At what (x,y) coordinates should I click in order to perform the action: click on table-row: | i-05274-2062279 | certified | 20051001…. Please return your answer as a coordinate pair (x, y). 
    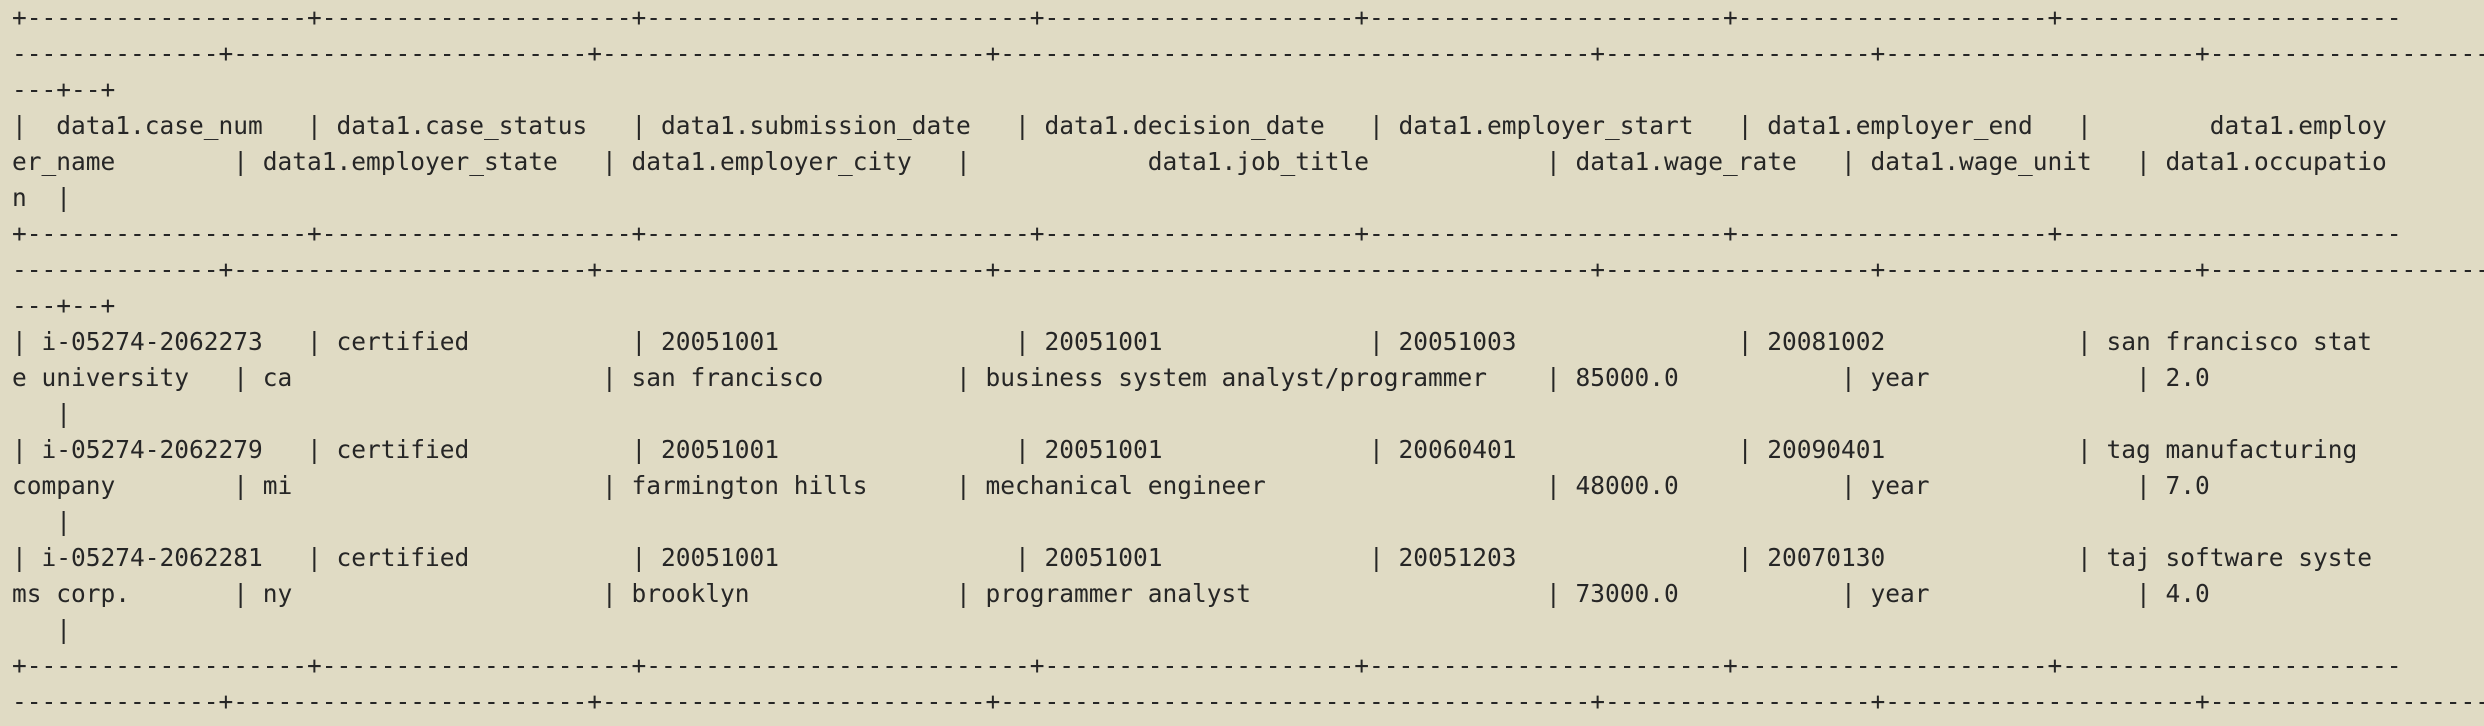
    Looking at the image, I should click on (1185, 449).